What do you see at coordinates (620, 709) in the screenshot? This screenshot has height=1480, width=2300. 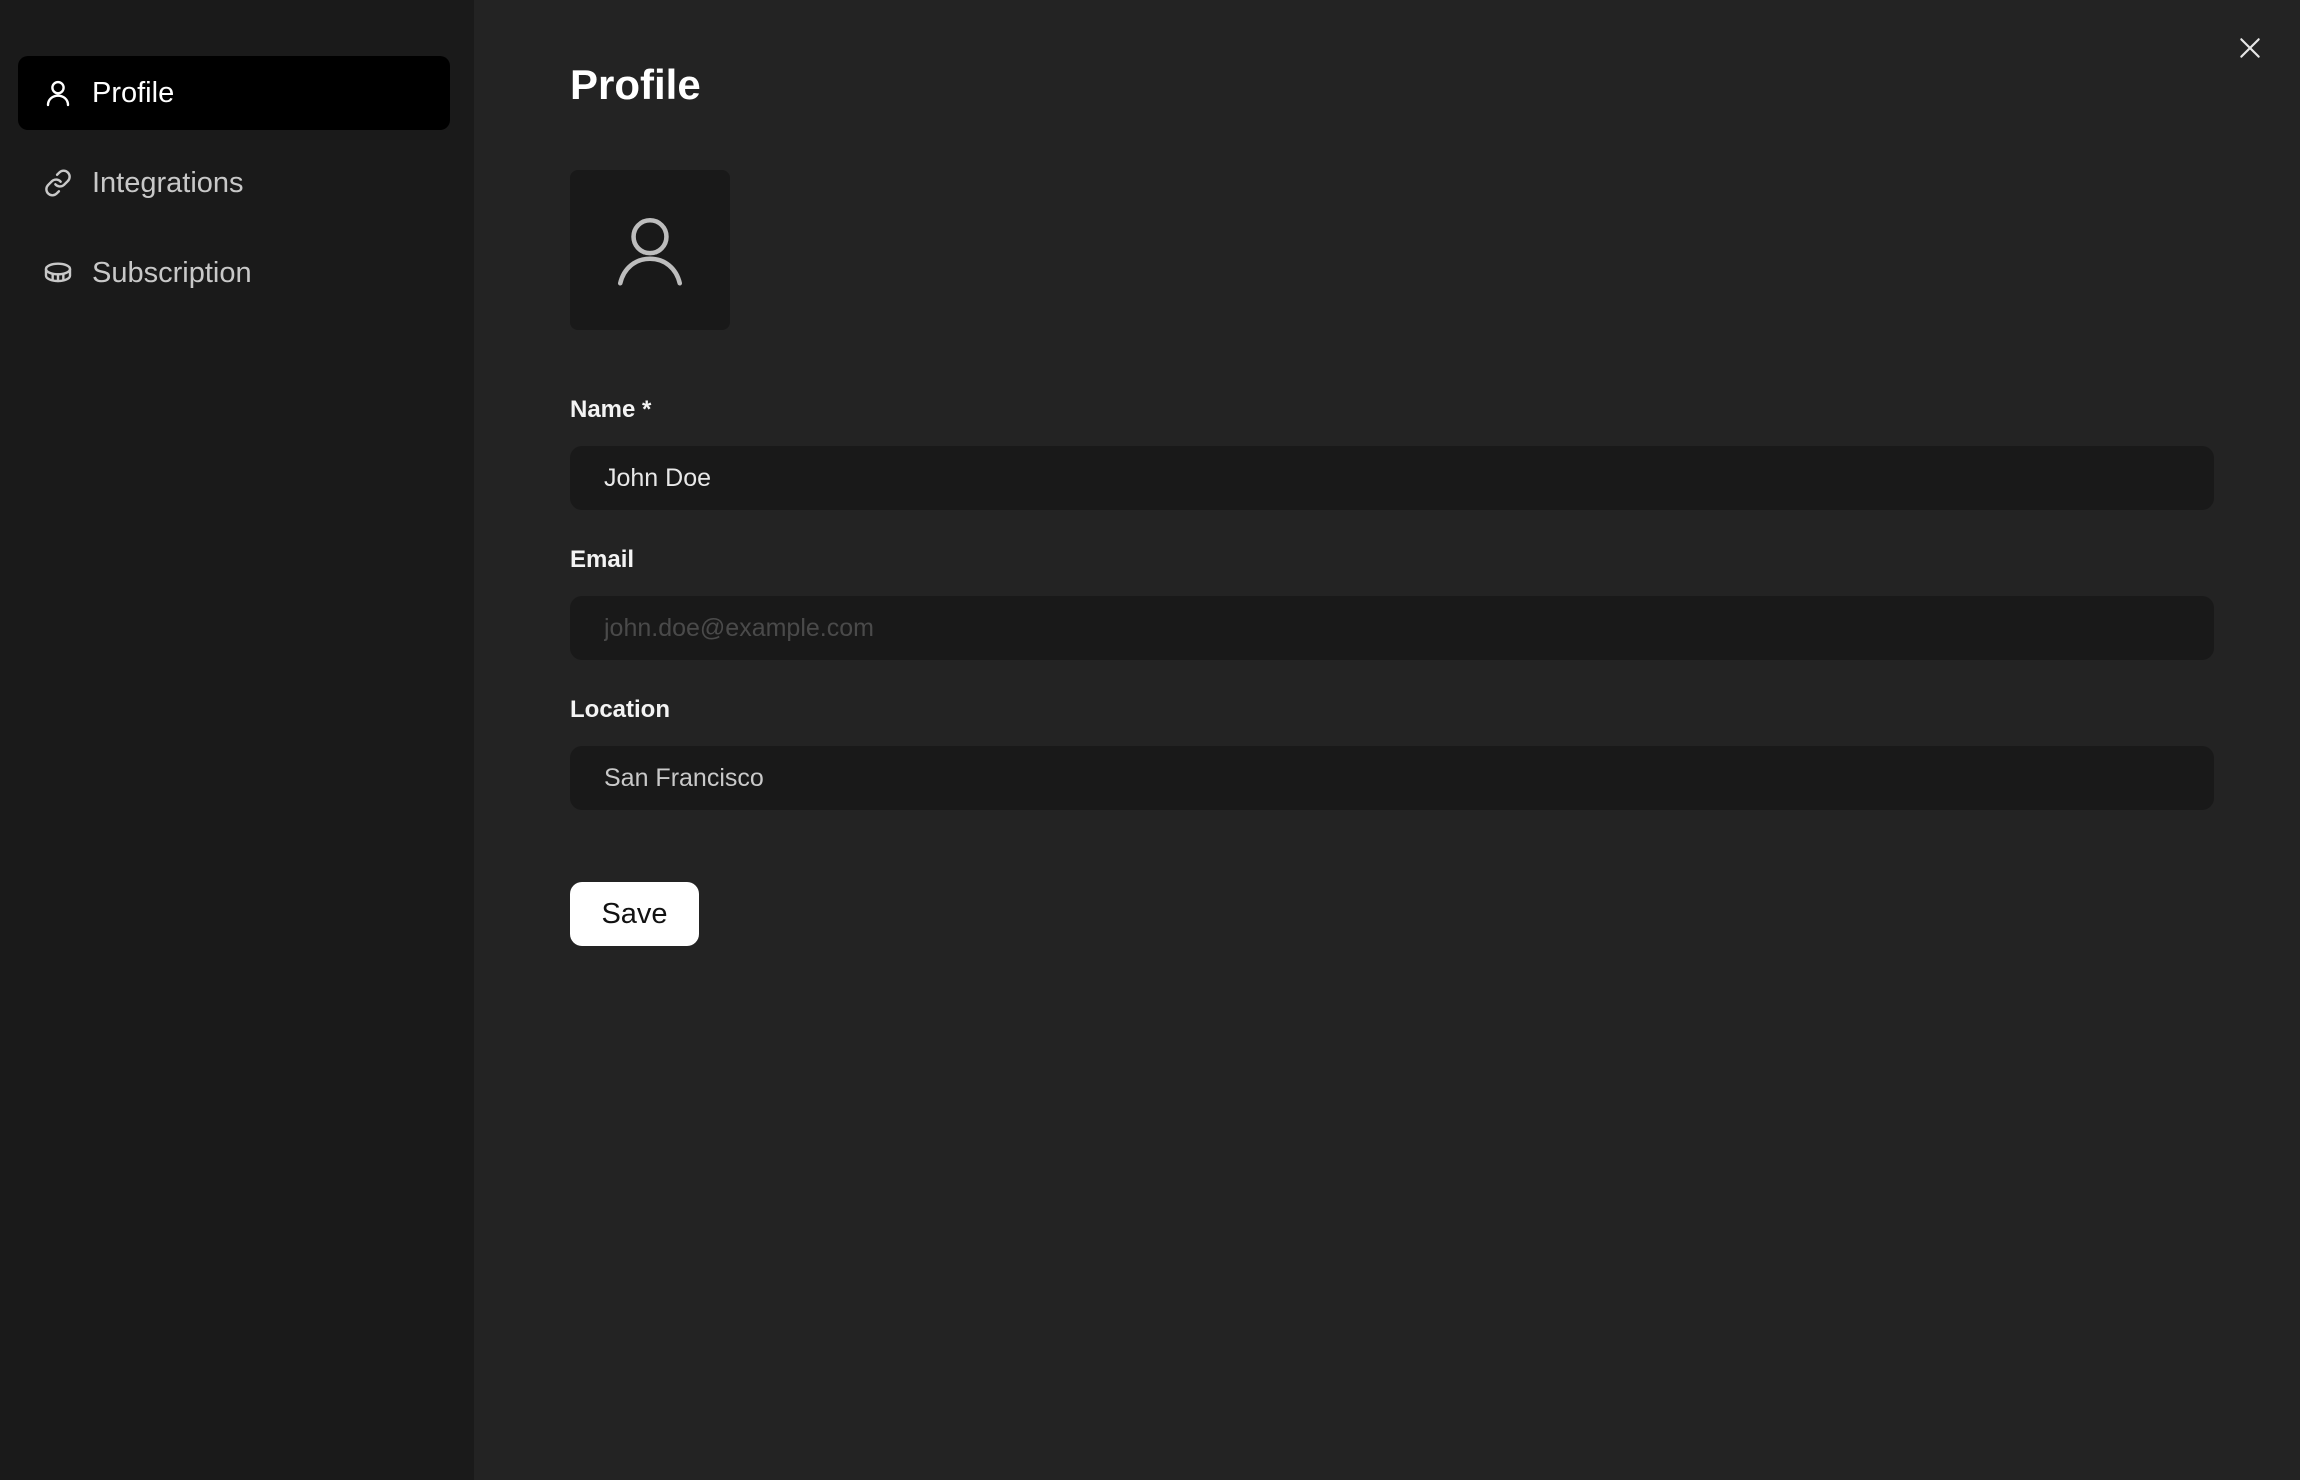 I see `location-label: Location` at bounding box center [620, 709].